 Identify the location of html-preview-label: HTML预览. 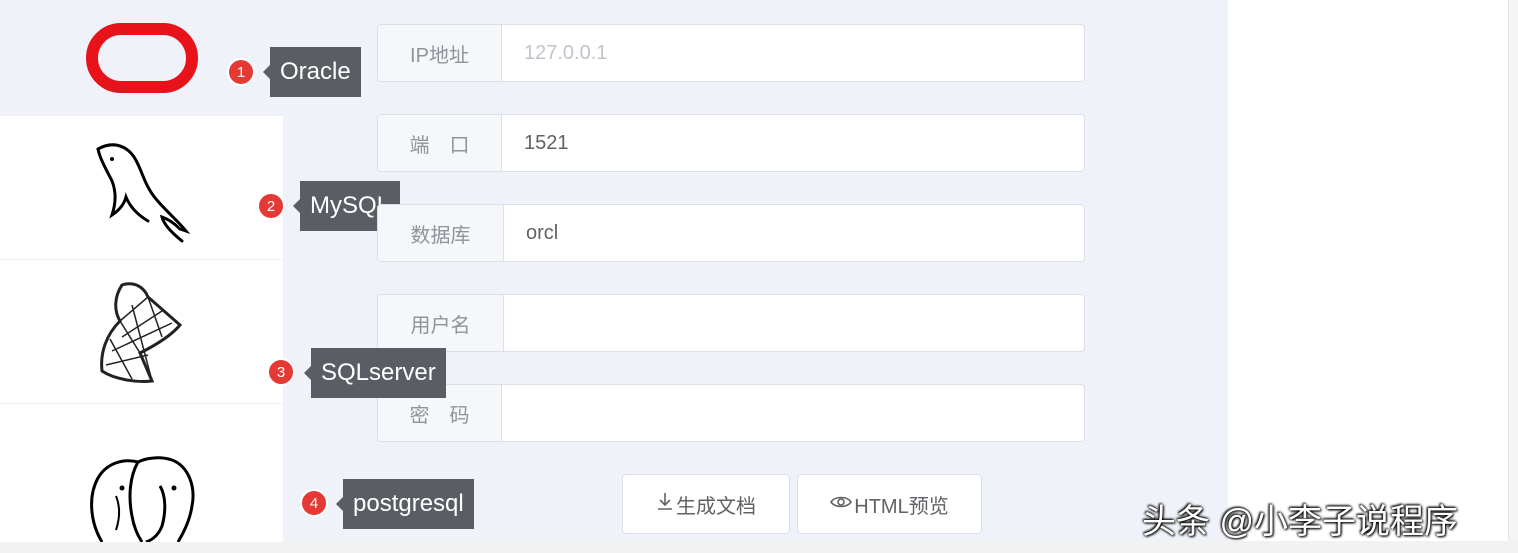
(901, 506).